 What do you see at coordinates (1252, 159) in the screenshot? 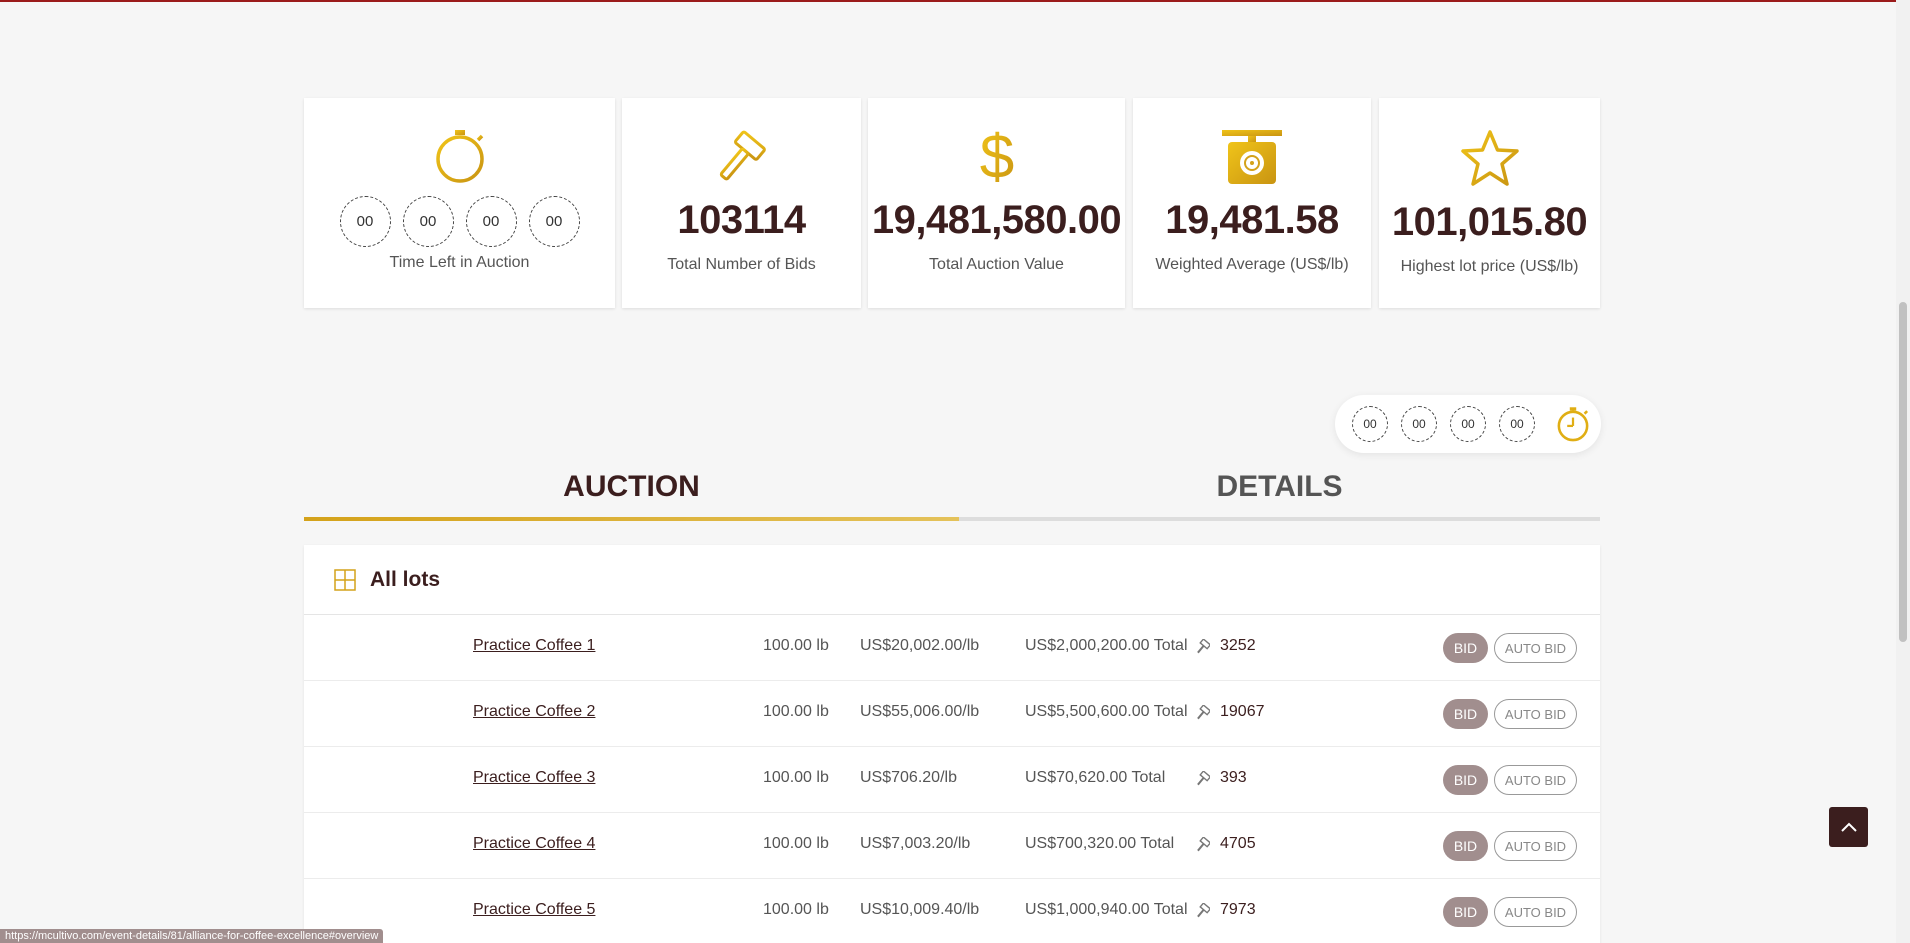
I see `scale-icon` at bounding box center [1252, 159].